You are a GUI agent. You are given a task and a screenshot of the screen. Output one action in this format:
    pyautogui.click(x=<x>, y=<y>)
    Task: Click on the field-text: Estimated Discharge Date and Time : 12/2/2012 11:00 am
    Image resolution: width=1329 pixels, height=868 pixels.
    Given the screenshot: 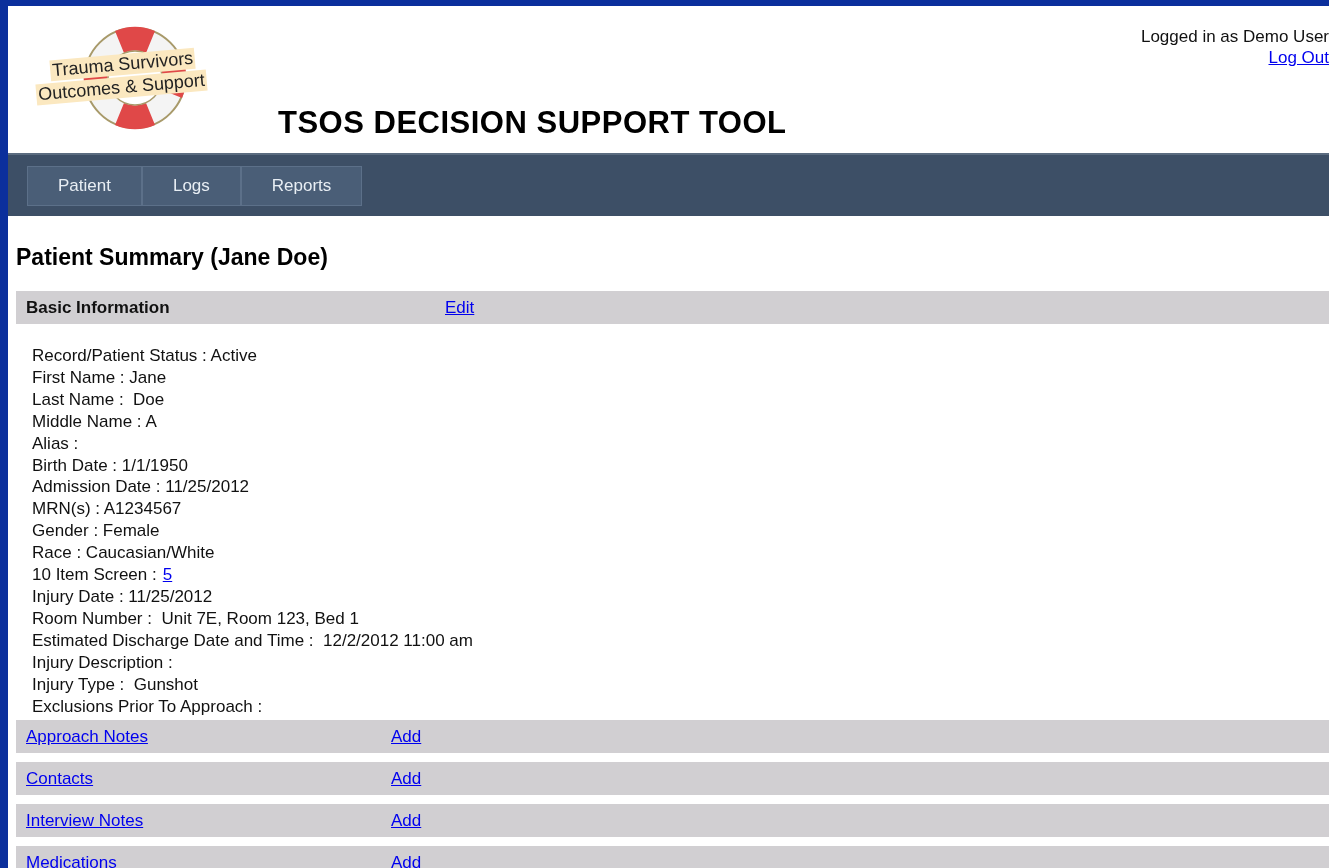 What is the action you would take?
    pyautogui.click(x=253, y=640)
    